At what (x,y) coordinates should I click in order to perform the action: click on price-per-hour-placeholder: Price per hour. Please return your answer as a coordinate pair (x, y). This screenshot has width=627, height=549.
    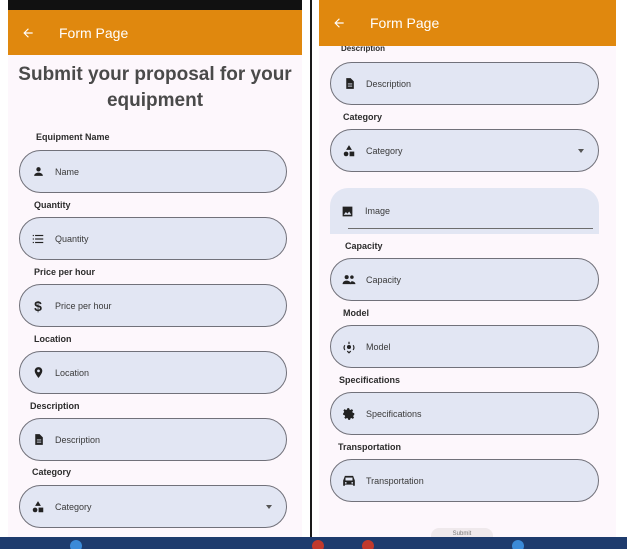
    Looking at the image, I should click on (83, 305).